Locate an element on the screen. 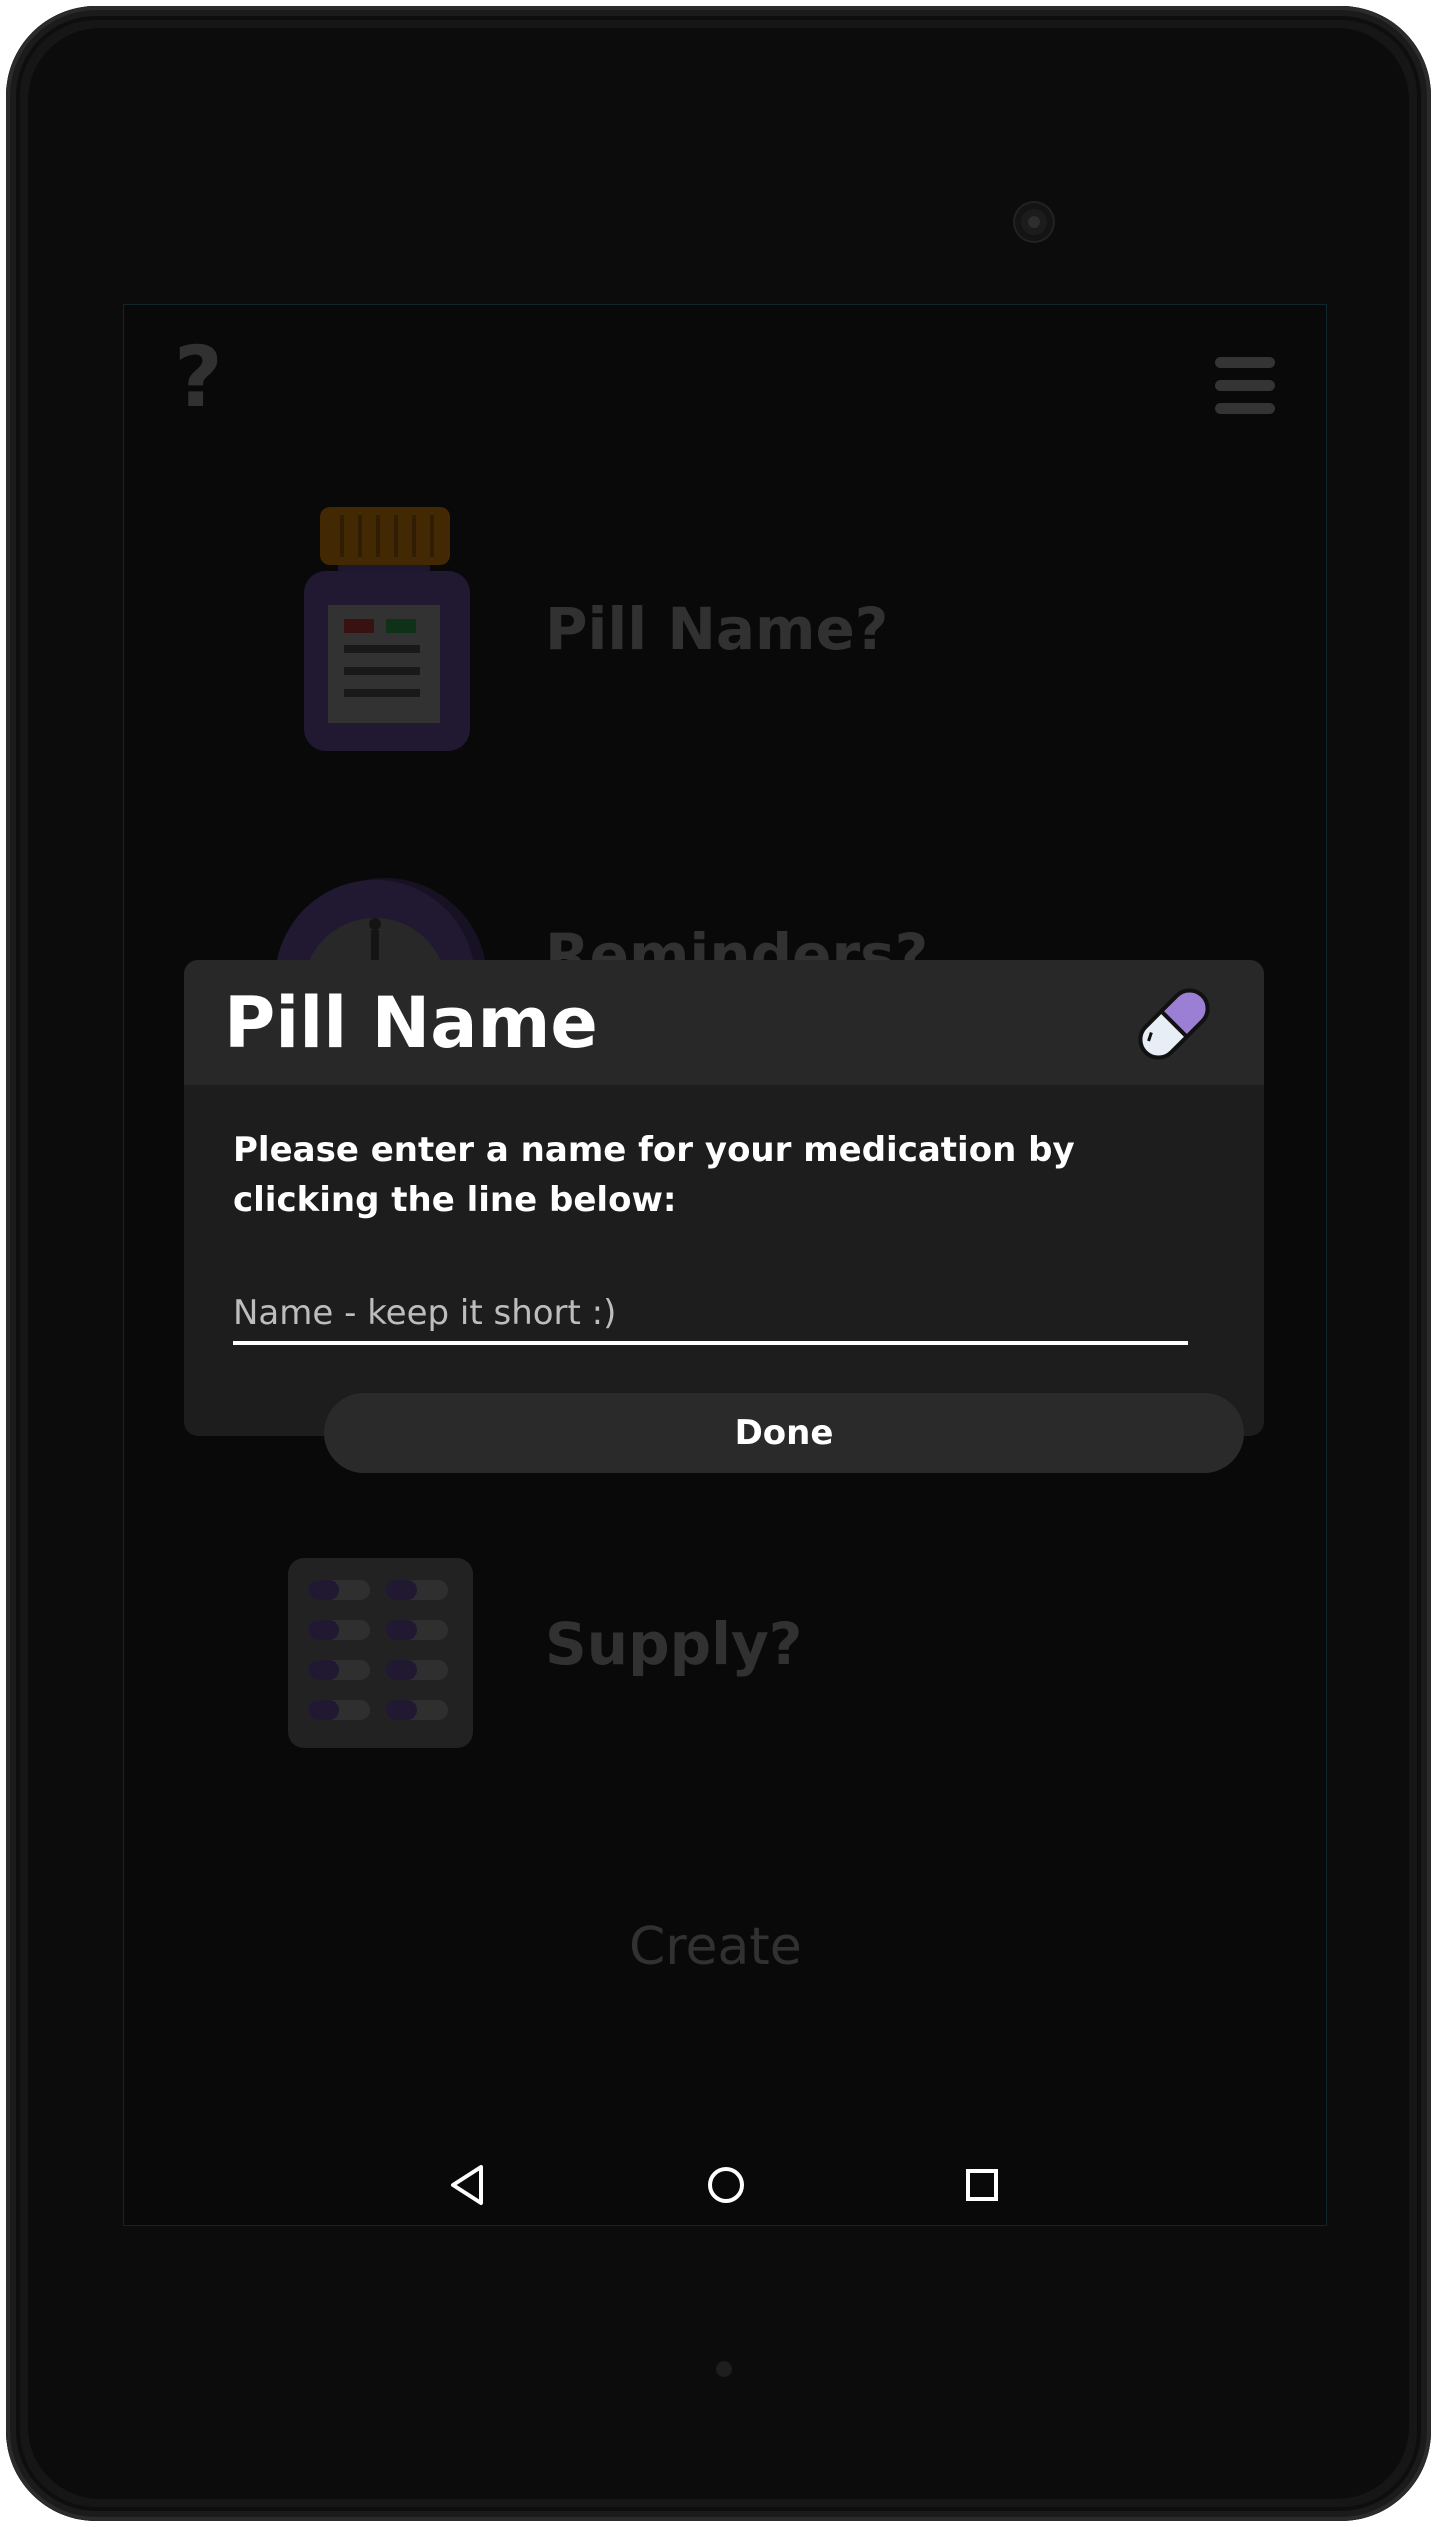 The image size is (1437, 2527). capsule-icon is located at coordinates (1174, 1024).